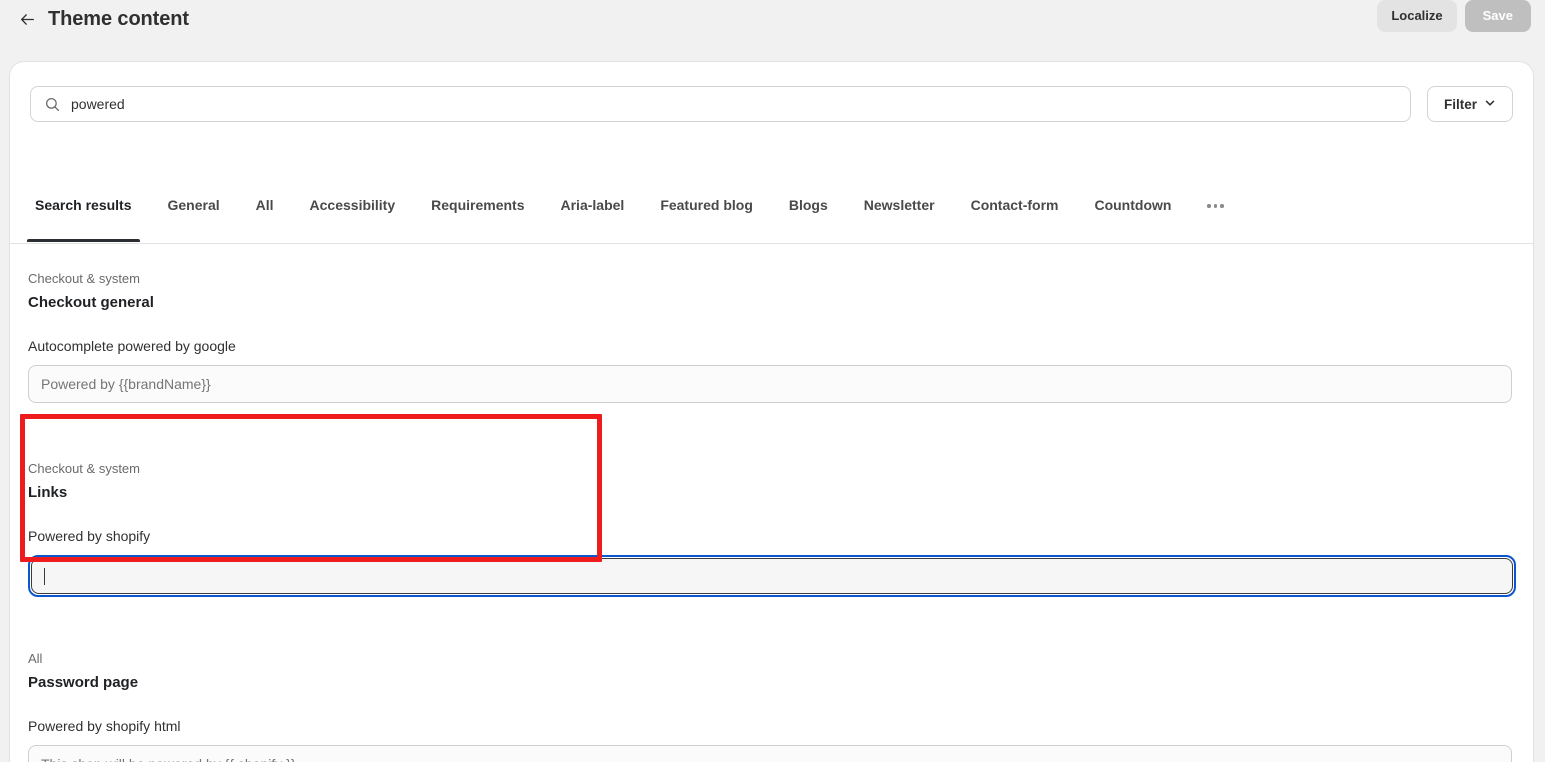  What do you see at coordinates (1133, 205) in the screenshot?
I see `tab-label: Countdown` at bounding box center [1133, 205].